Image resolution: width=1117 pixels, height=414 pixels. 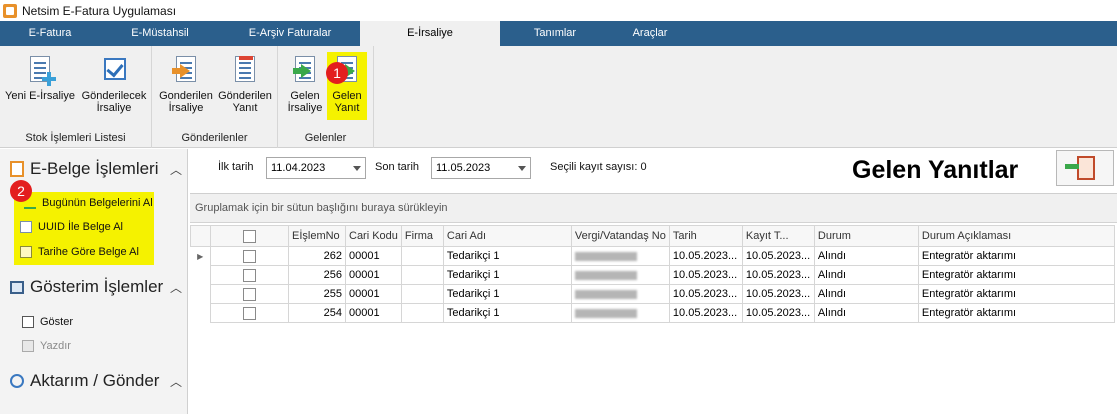 I want to click on col-firma: Firma, so click(x=422, y=236).